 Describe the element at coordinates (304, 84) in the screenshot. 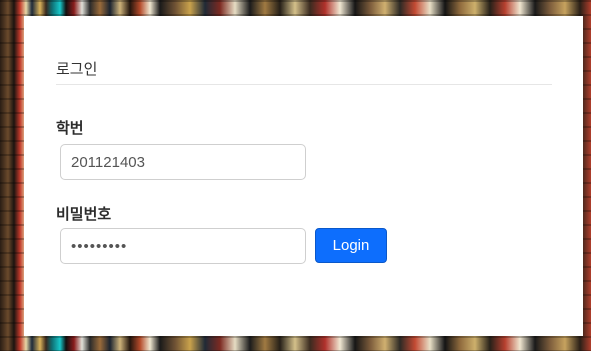

I see `title-divider` at that location.